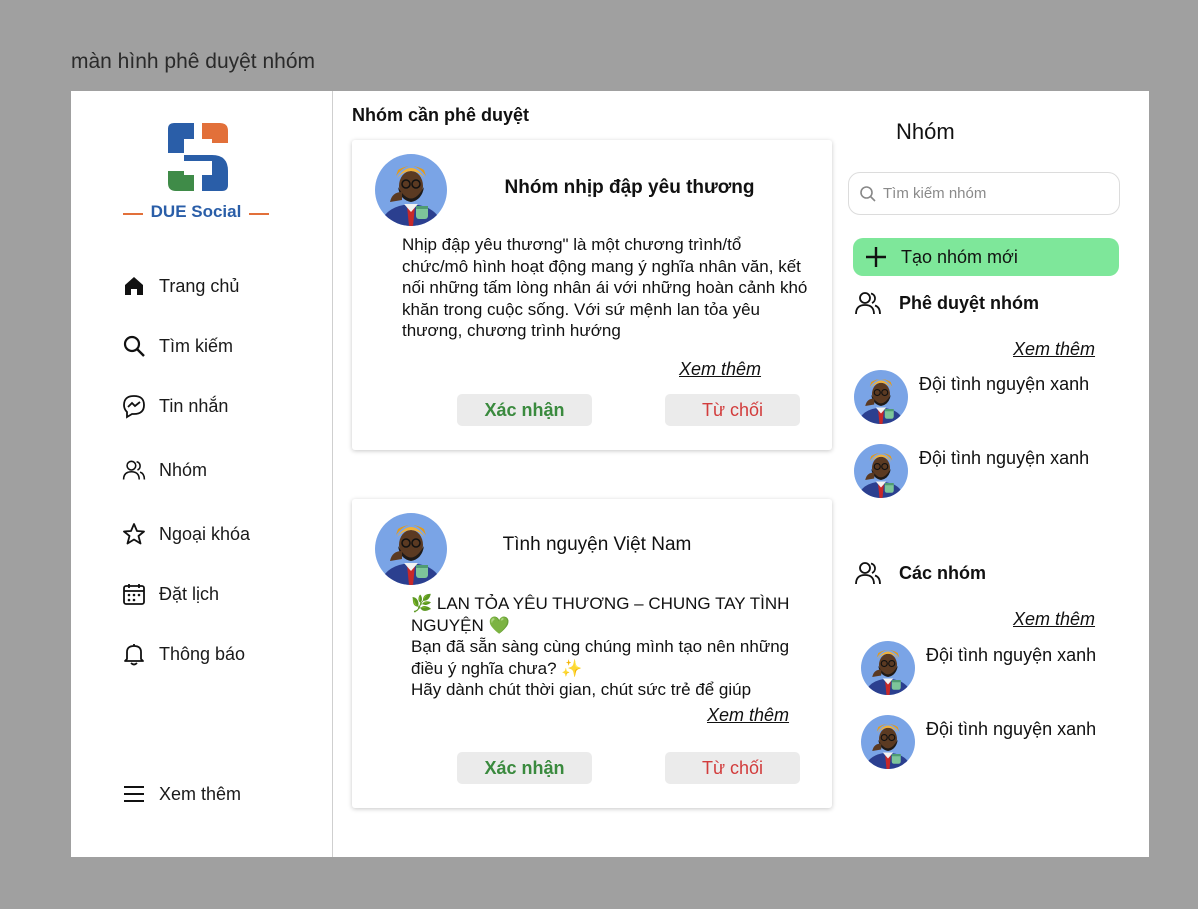 The image size is (1198, 909). I want to click on frame-label: màn hình phê duyệt nhóm, so click(193, 61).